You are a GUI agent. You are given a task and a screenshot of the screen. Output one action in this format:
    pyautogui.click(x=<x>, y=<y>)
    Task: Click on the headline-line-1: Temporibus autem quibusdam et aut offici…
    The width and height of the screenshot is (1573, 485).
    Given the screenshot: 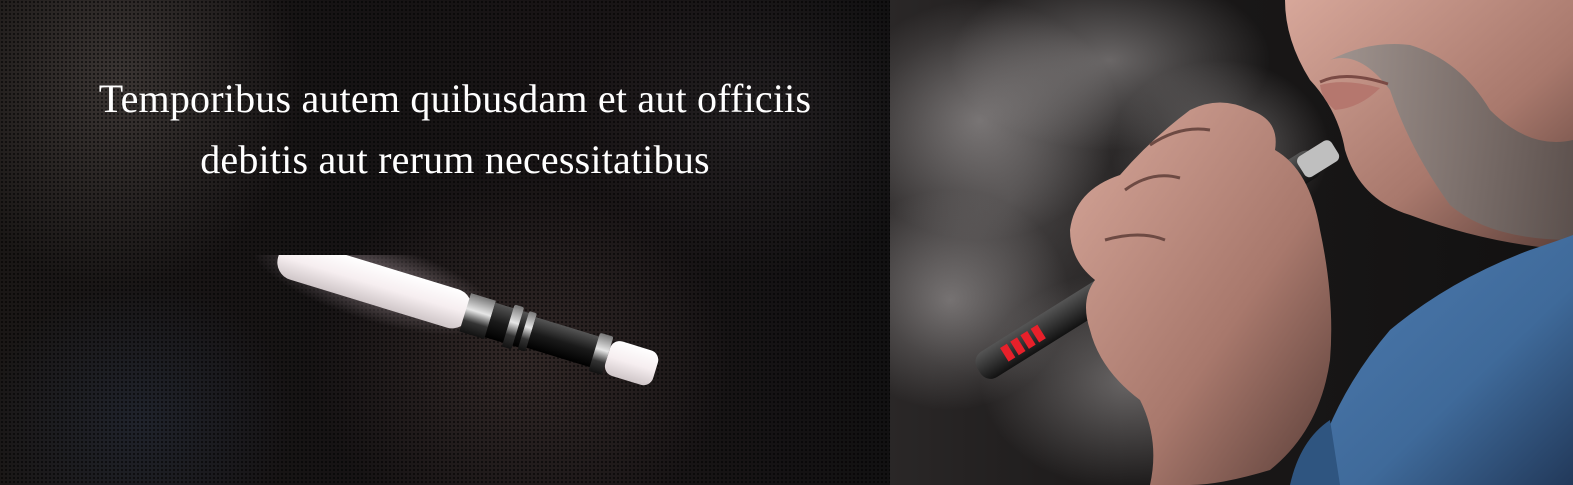 What is the action you would take?
    pyautogui.click(x=455, y=98)
    